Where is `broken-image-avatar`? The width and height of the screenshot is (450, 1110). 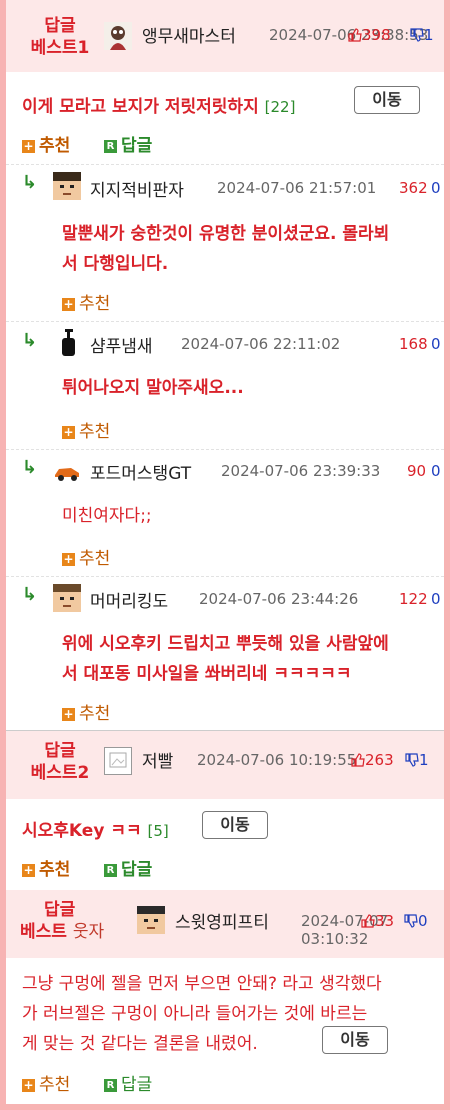 broken-image-avatar is located at coordinates (118, 761).